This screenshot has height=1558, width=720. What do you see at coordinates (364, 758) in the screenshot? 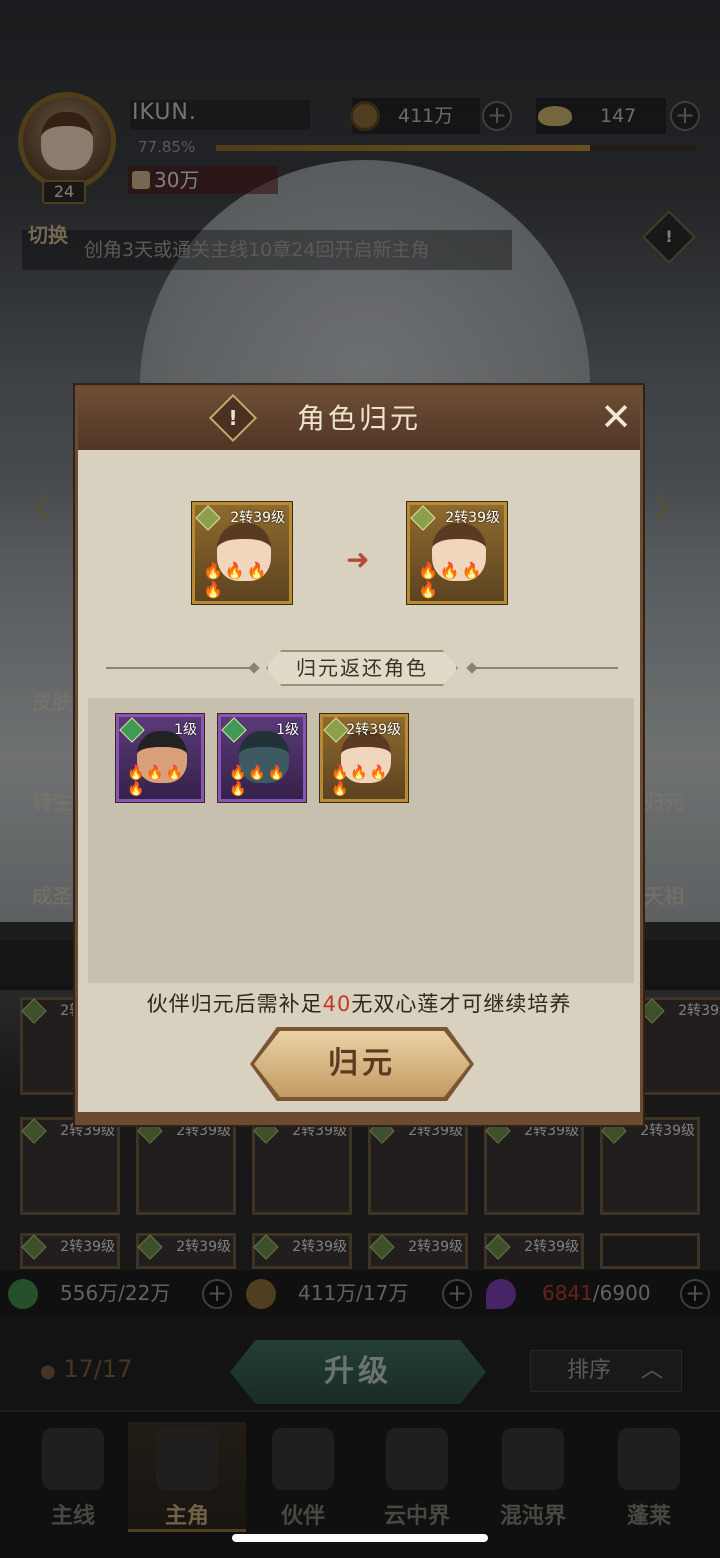
I see `returned-hero-card: 2转39级 🔥🔥🔥🔥` at bounding box center [364, 758].